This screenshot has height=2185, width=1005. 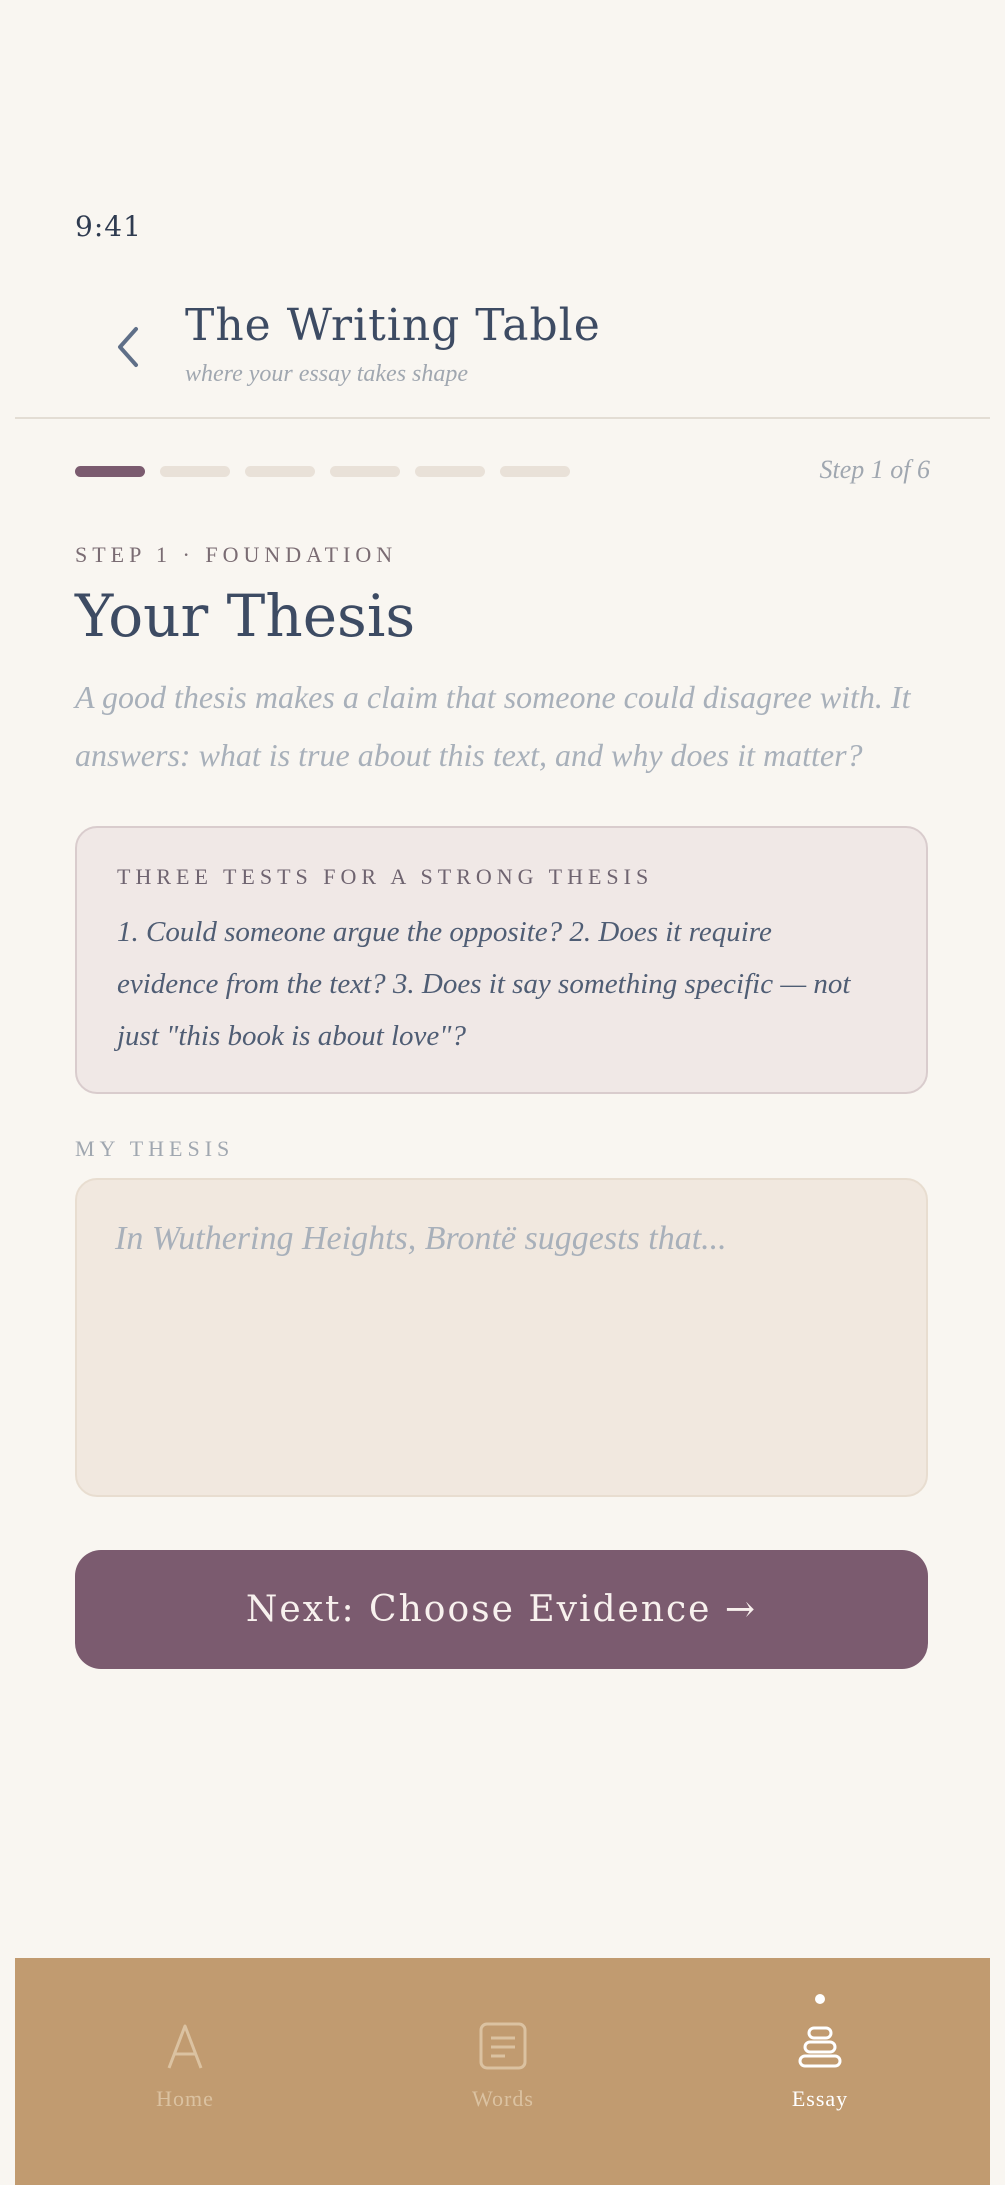 I want to click on stack-icon, so click(x=820, y=2047).